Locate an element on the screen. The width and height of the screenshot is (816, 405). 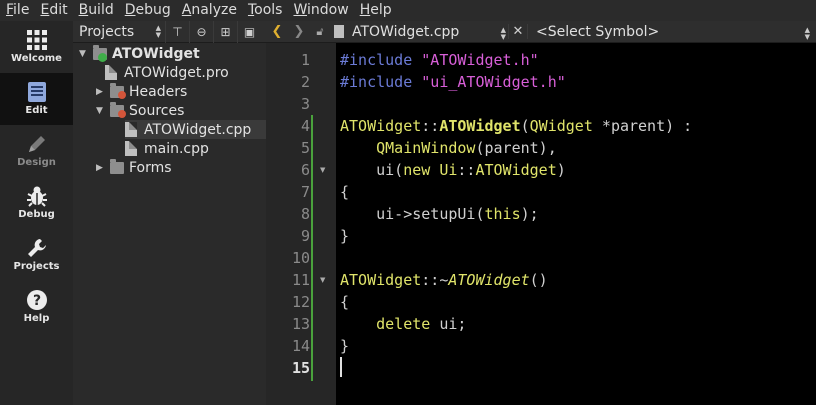
menu-window: Window is located at coordinates (320, 10).